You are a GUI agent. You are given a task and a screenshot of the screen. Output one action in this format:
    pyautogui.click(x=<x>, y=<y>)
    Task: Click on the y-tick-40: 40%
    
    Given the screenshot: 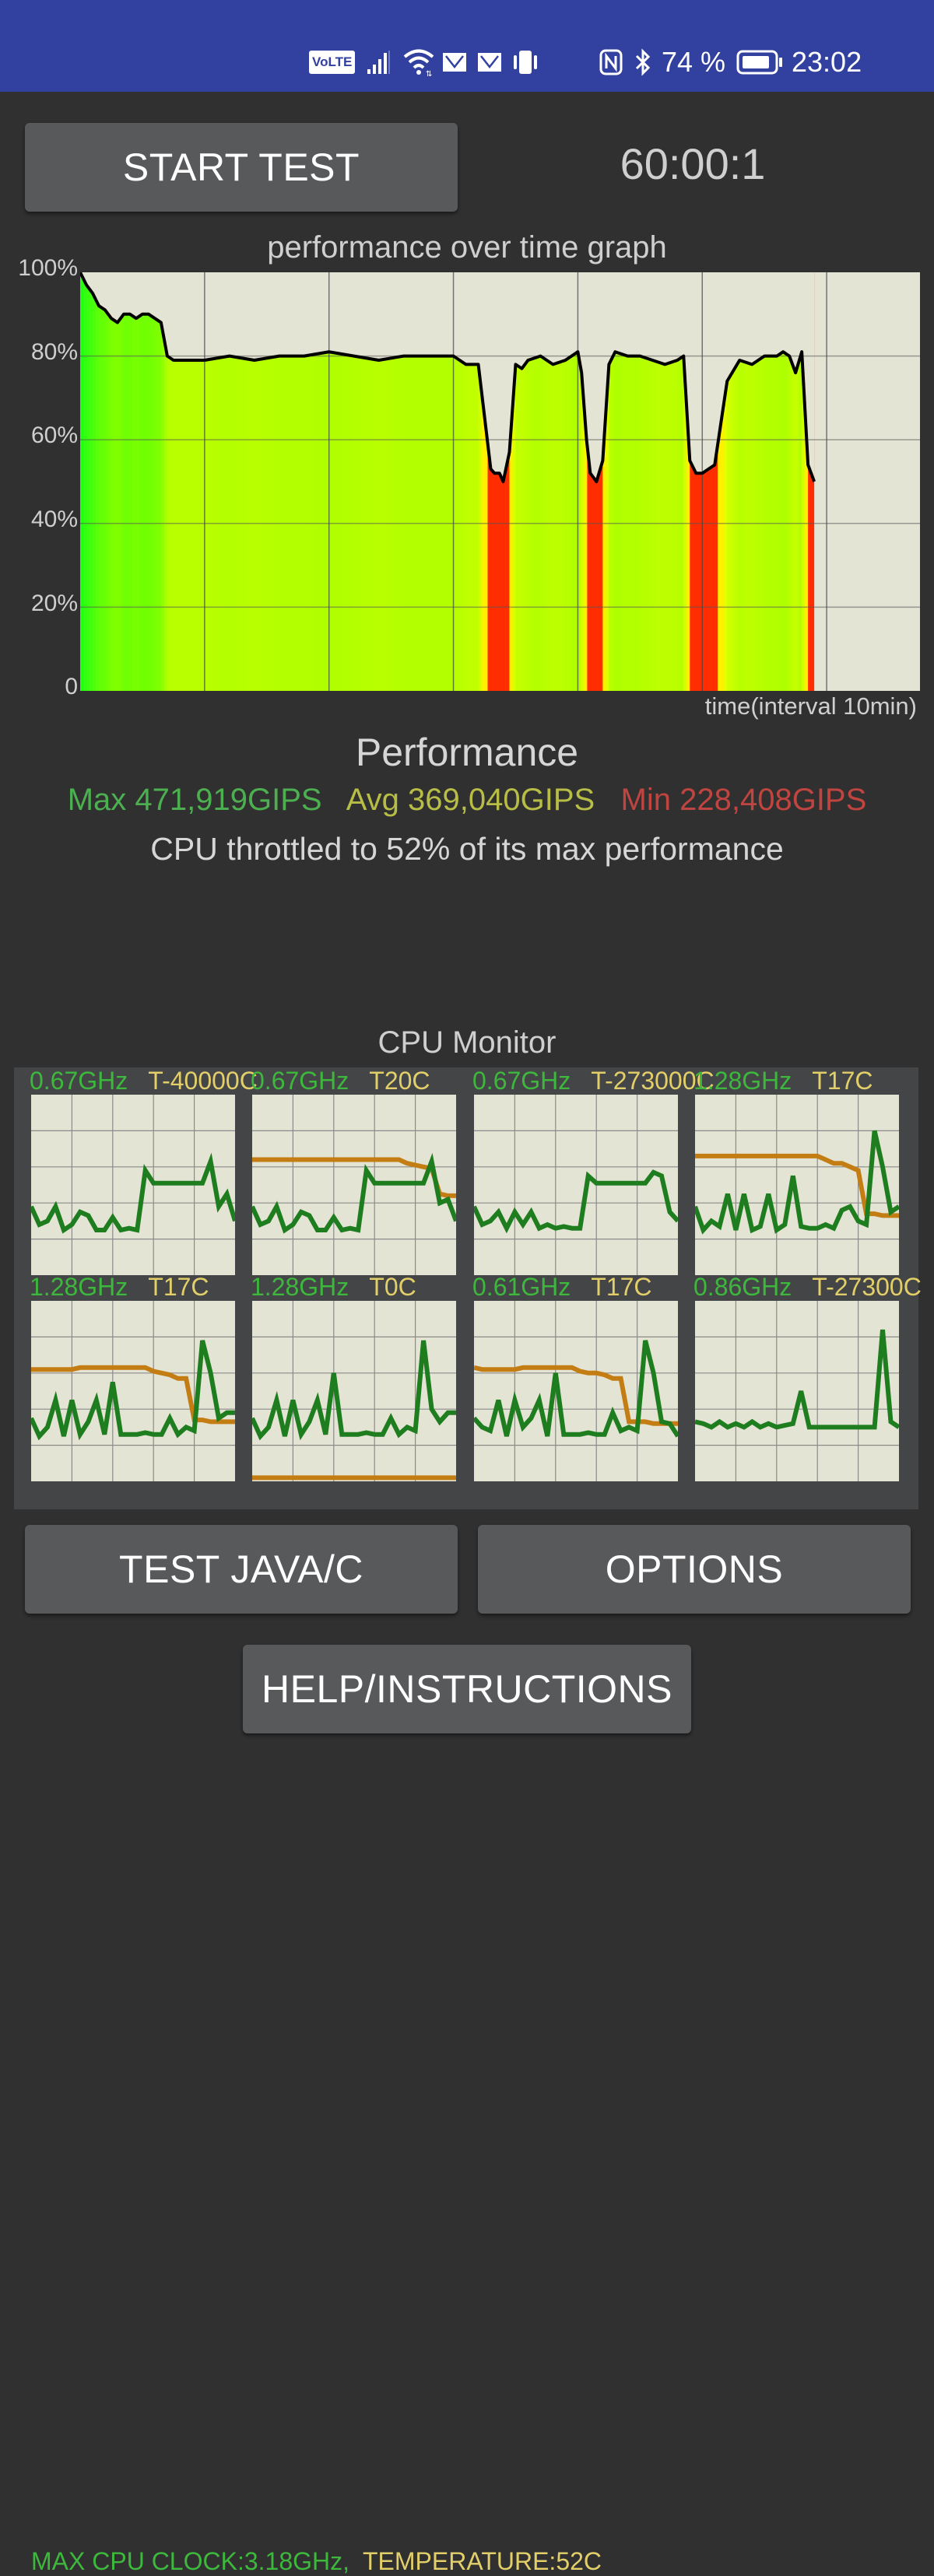 What is the action you would take?
    pyautogui.click(x=39, y=519)
    